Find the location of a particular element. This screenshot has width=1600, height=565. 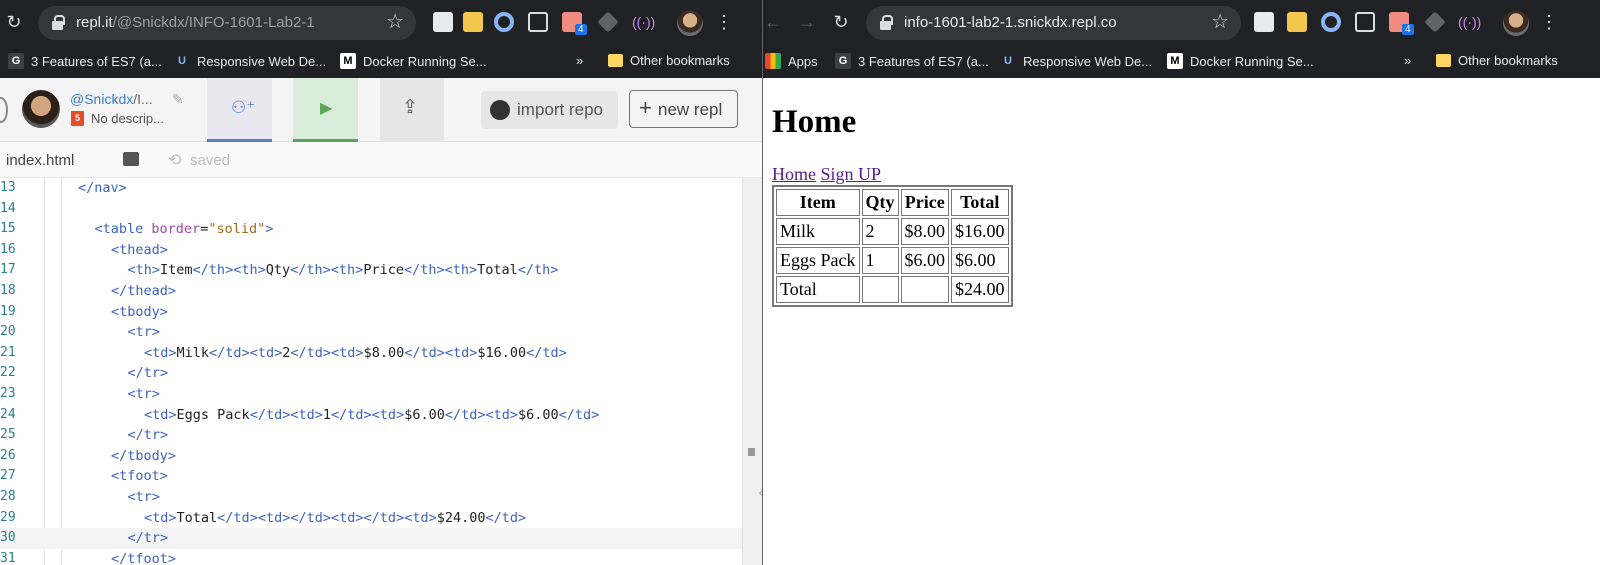

address-bar: info-1601-lab2-1.snickdx.repl.co ☆ is located at coordinates (1053, 23).